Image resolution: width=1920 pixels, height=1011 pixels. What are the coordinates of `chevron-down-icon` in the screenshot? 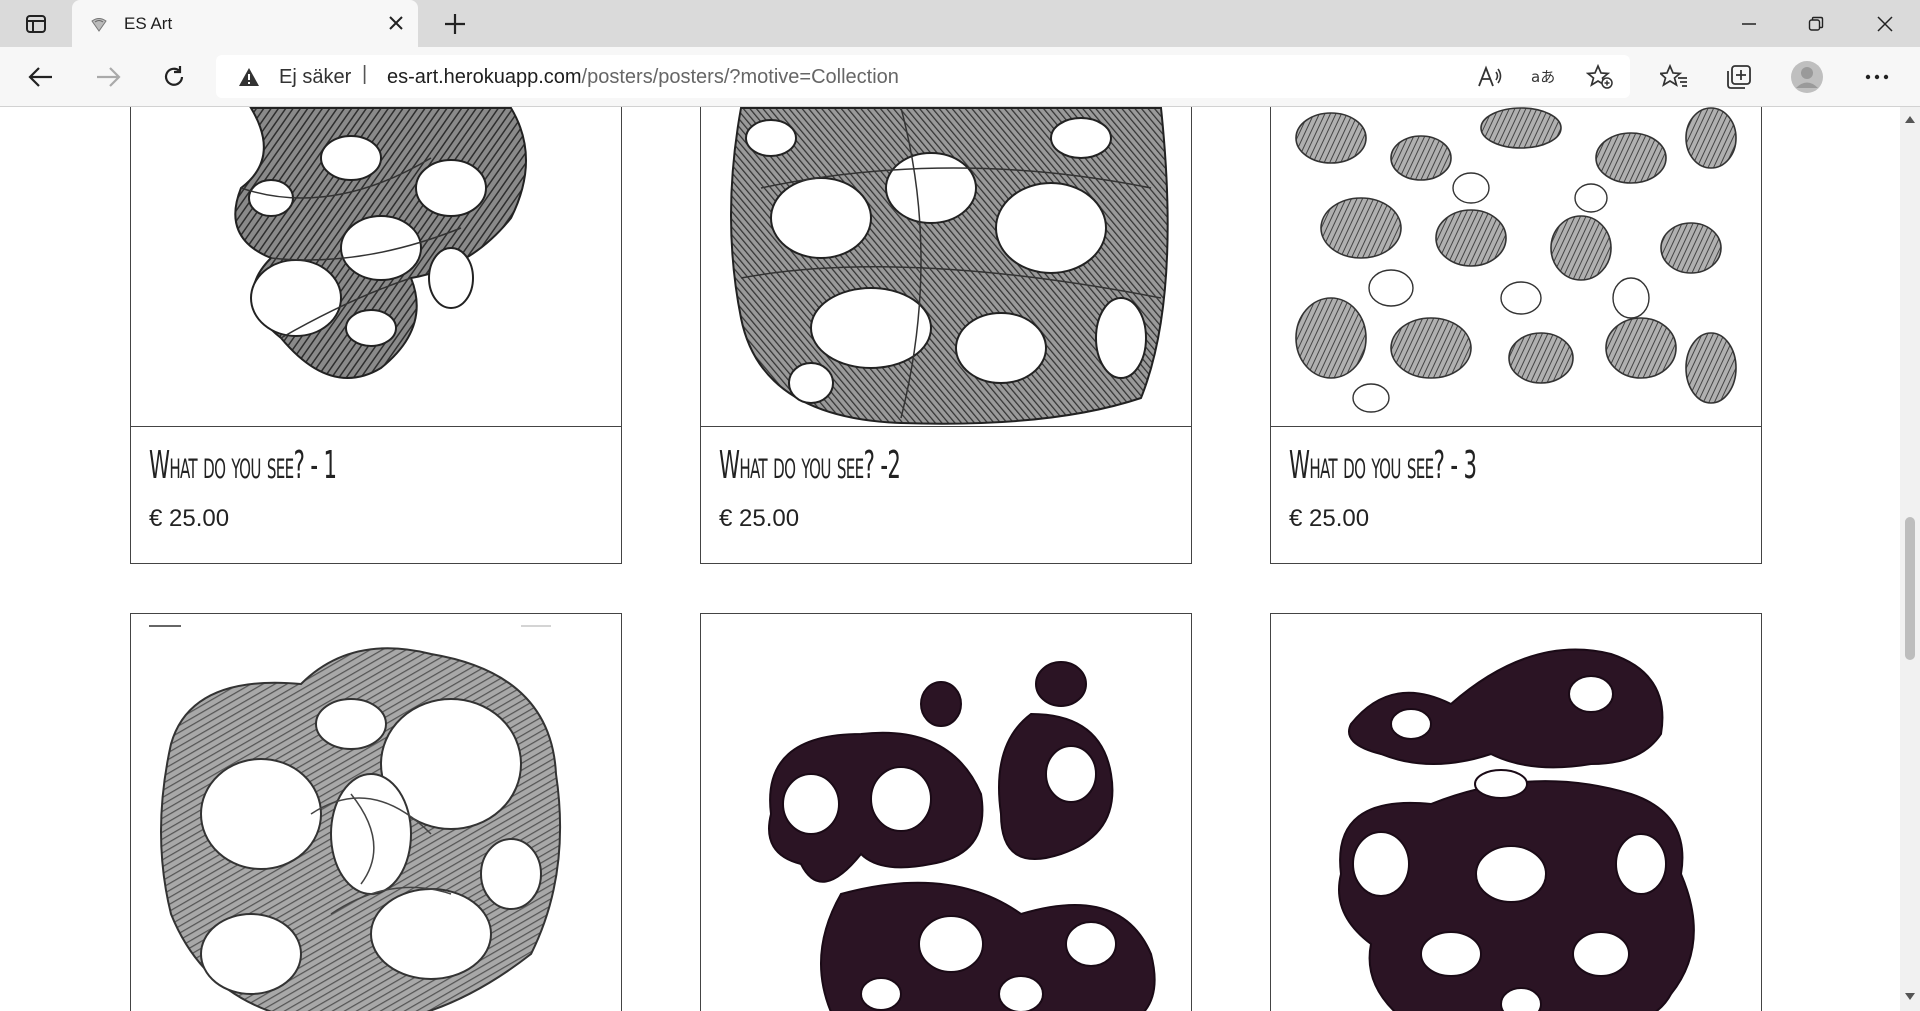 It's located at (1910, 996).